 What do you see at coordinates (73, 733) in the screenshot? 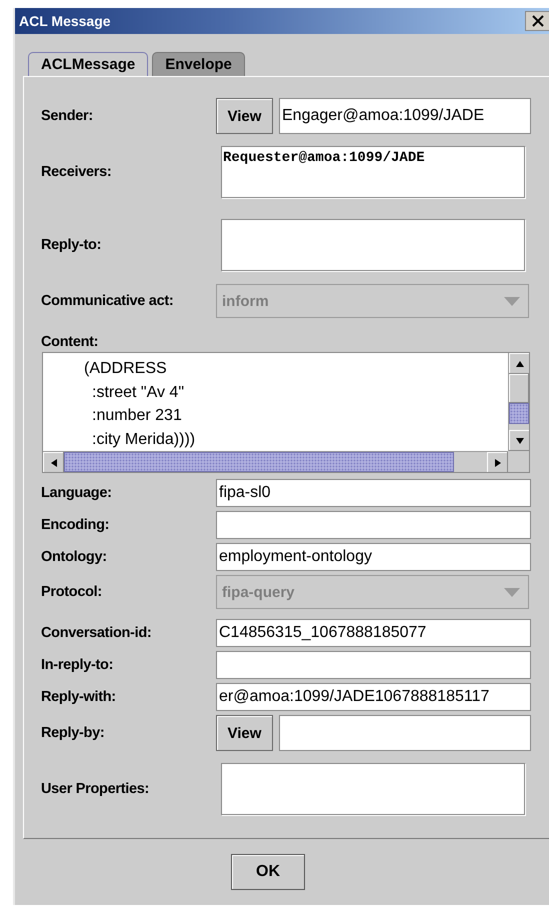
I see `field-label: Reply-by:` at bounding box center [73, 733].